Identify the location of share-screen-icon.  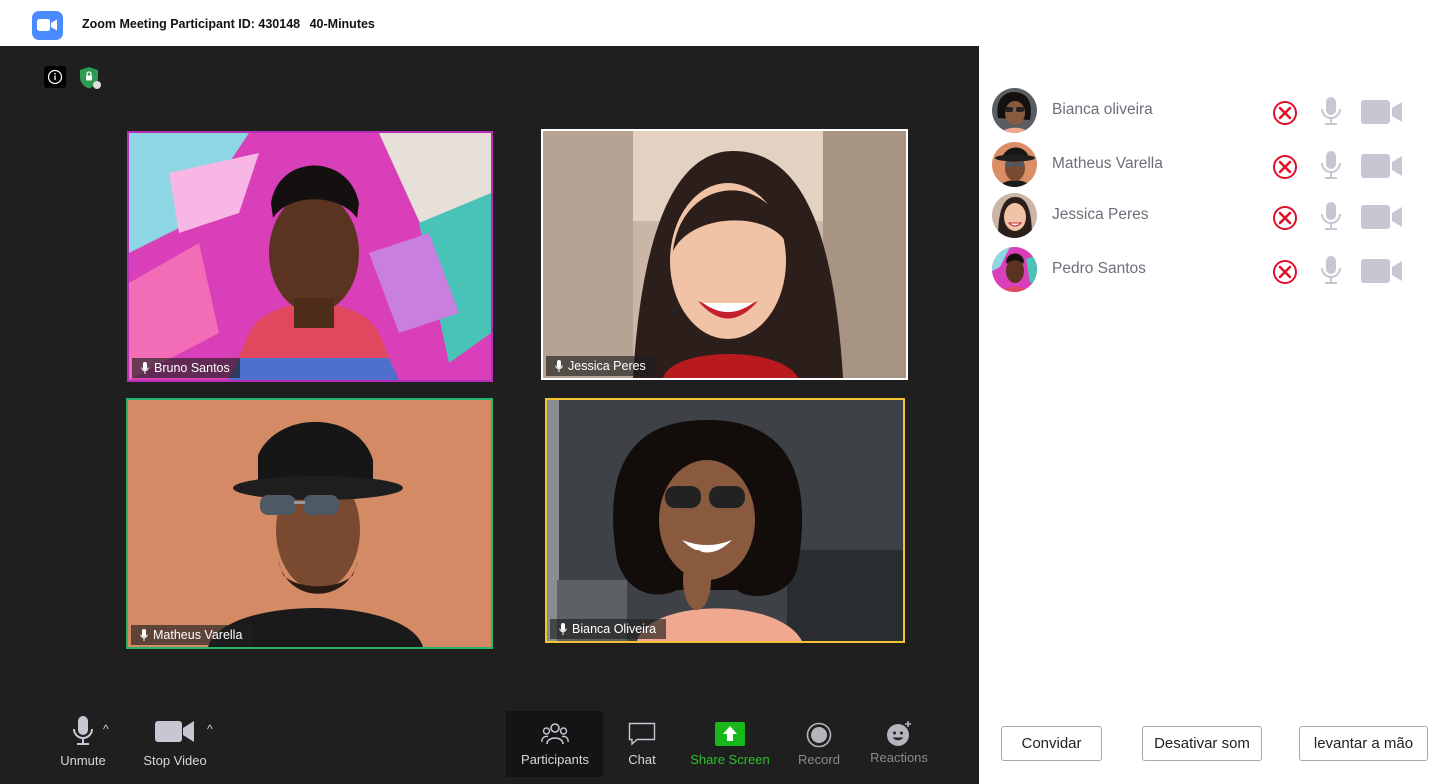
(730, 734).